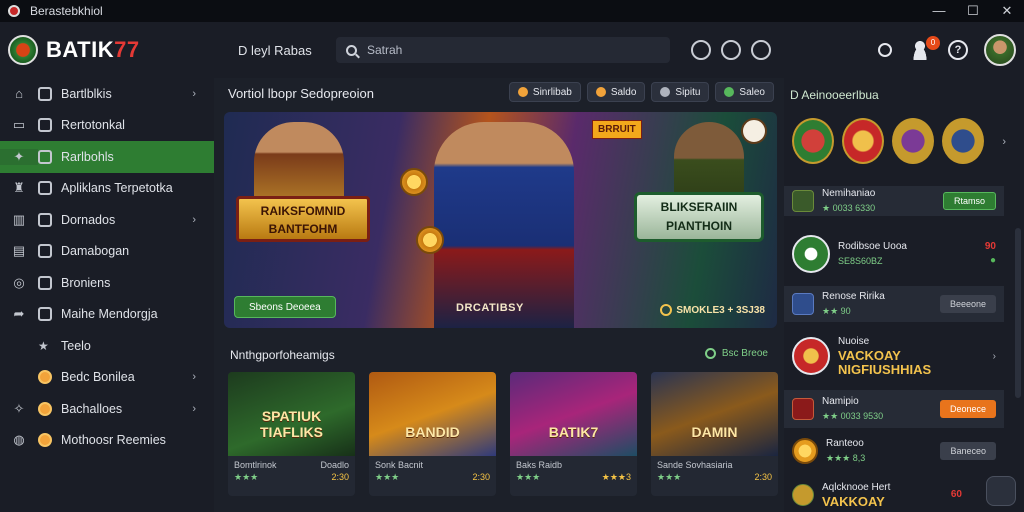  What do you see at coordinates (744, 92) in the screenshot?
I see `filter-pill: Saleo` at bounding box center [744, 92].